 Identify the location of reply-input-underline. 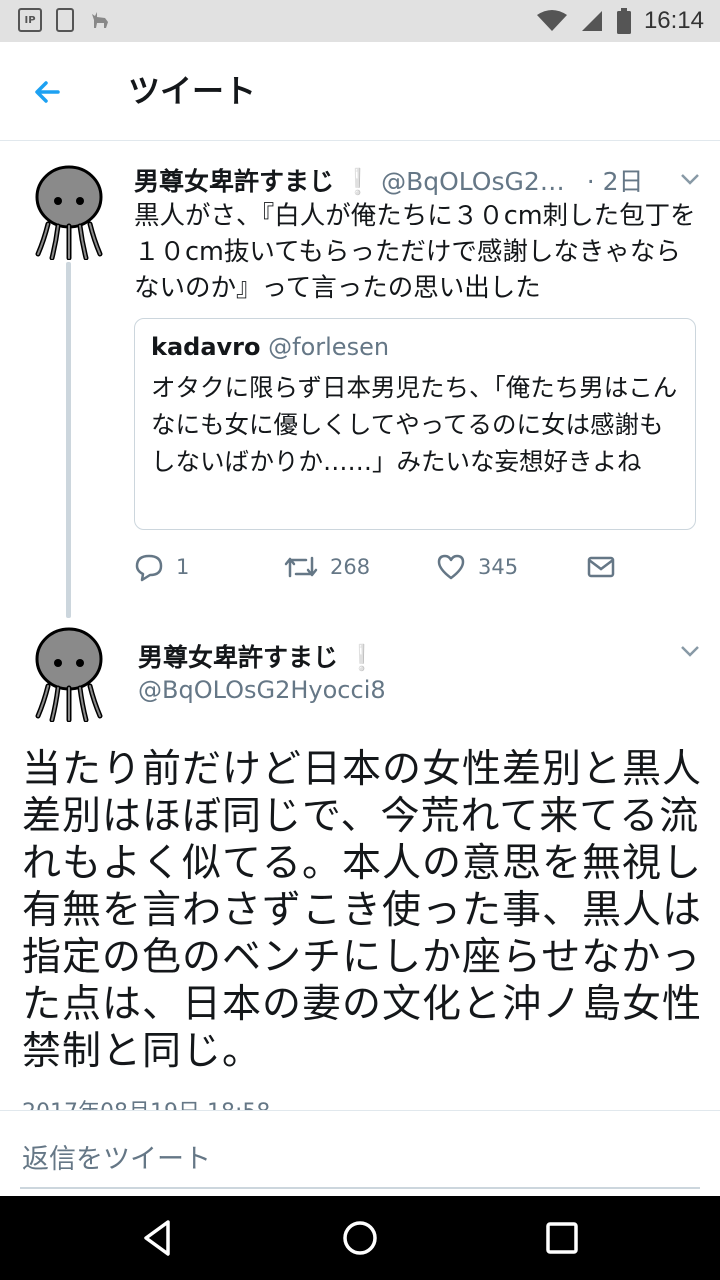
(360, 1188).